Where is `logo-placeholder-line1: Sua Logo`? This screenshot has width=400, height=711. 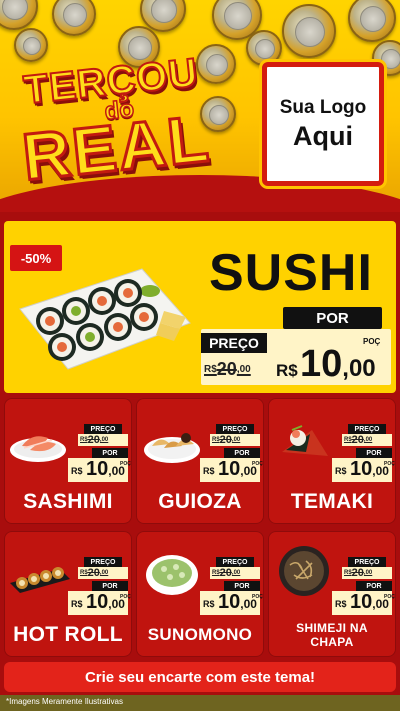 logo-placeholder-line1: Sua Logo is located at coordinates (323, 107).